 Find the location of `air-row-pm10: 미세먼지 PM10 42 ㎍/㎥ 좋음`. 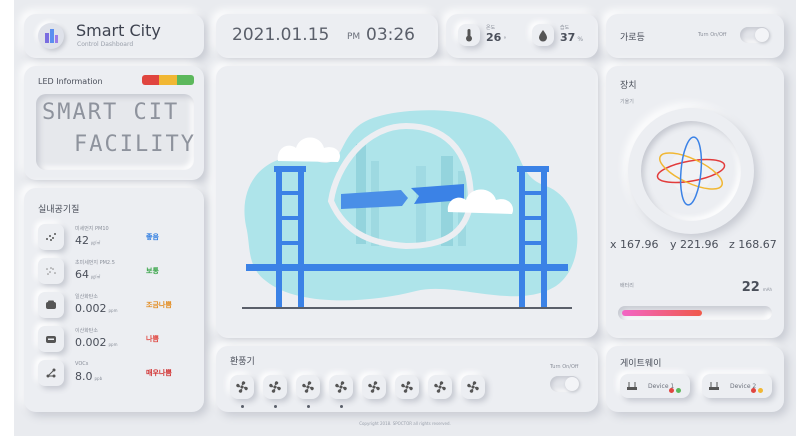

air-row-pm10: 미세먼지 PM10 42 ㎍/㎥ 좋음 is located at coordinates (118, 238).